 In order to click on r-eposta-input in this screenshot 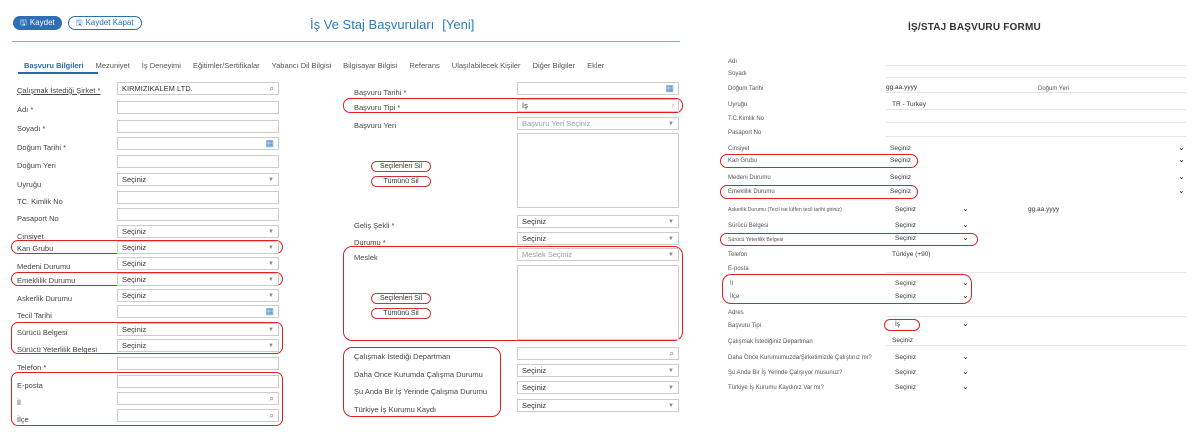, I will do `click(1036, 272)`.